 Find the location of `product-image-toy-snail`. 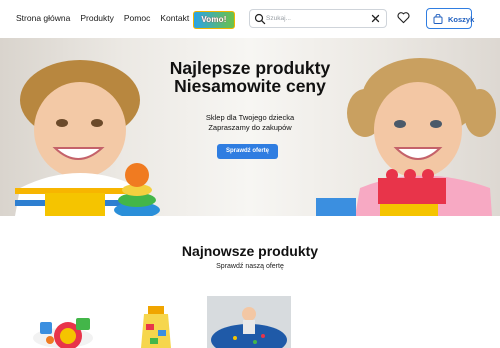

product-image-toy-snail is located at coordinates (63, 324).